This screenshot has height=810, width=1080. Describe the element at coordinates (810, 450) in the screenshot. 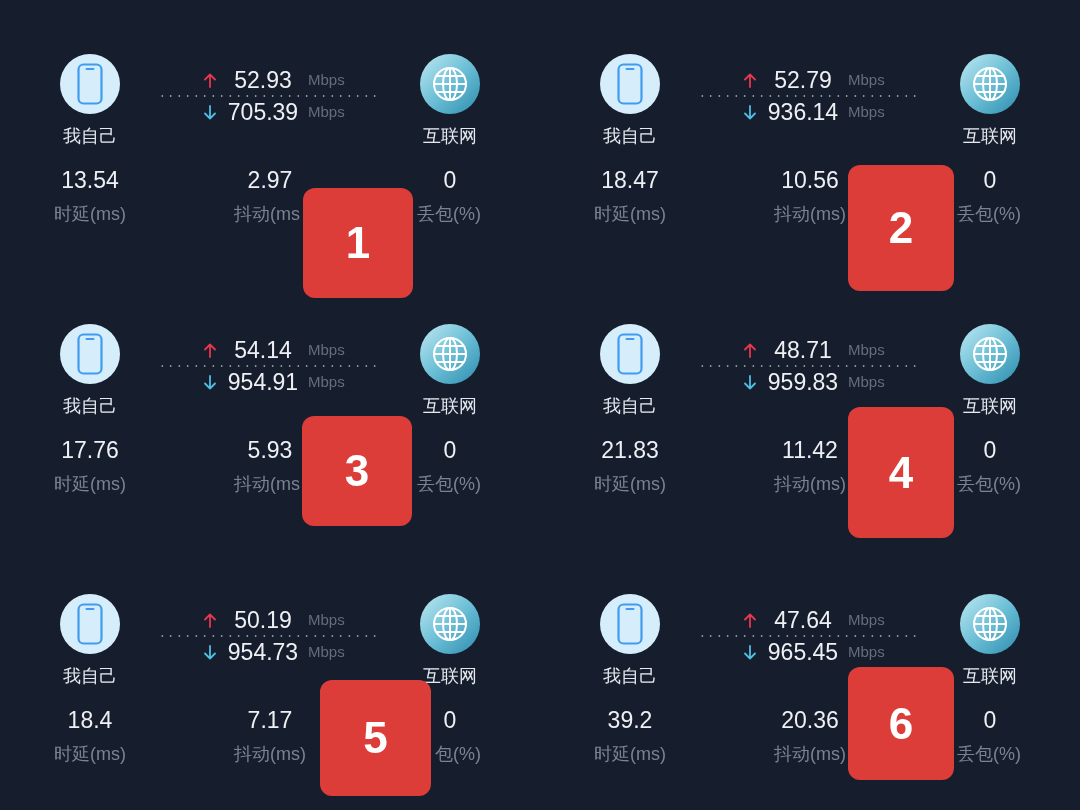

I see `jitter-value: 11.42` at that location.